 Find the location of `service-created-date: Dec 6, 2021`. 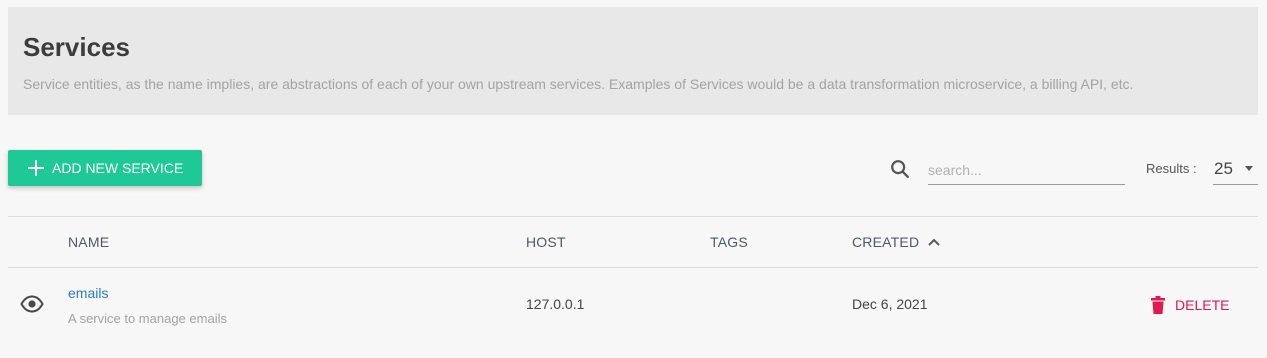

service-created-date: Dec 6, 2021 is located at coordinates (890, 304).